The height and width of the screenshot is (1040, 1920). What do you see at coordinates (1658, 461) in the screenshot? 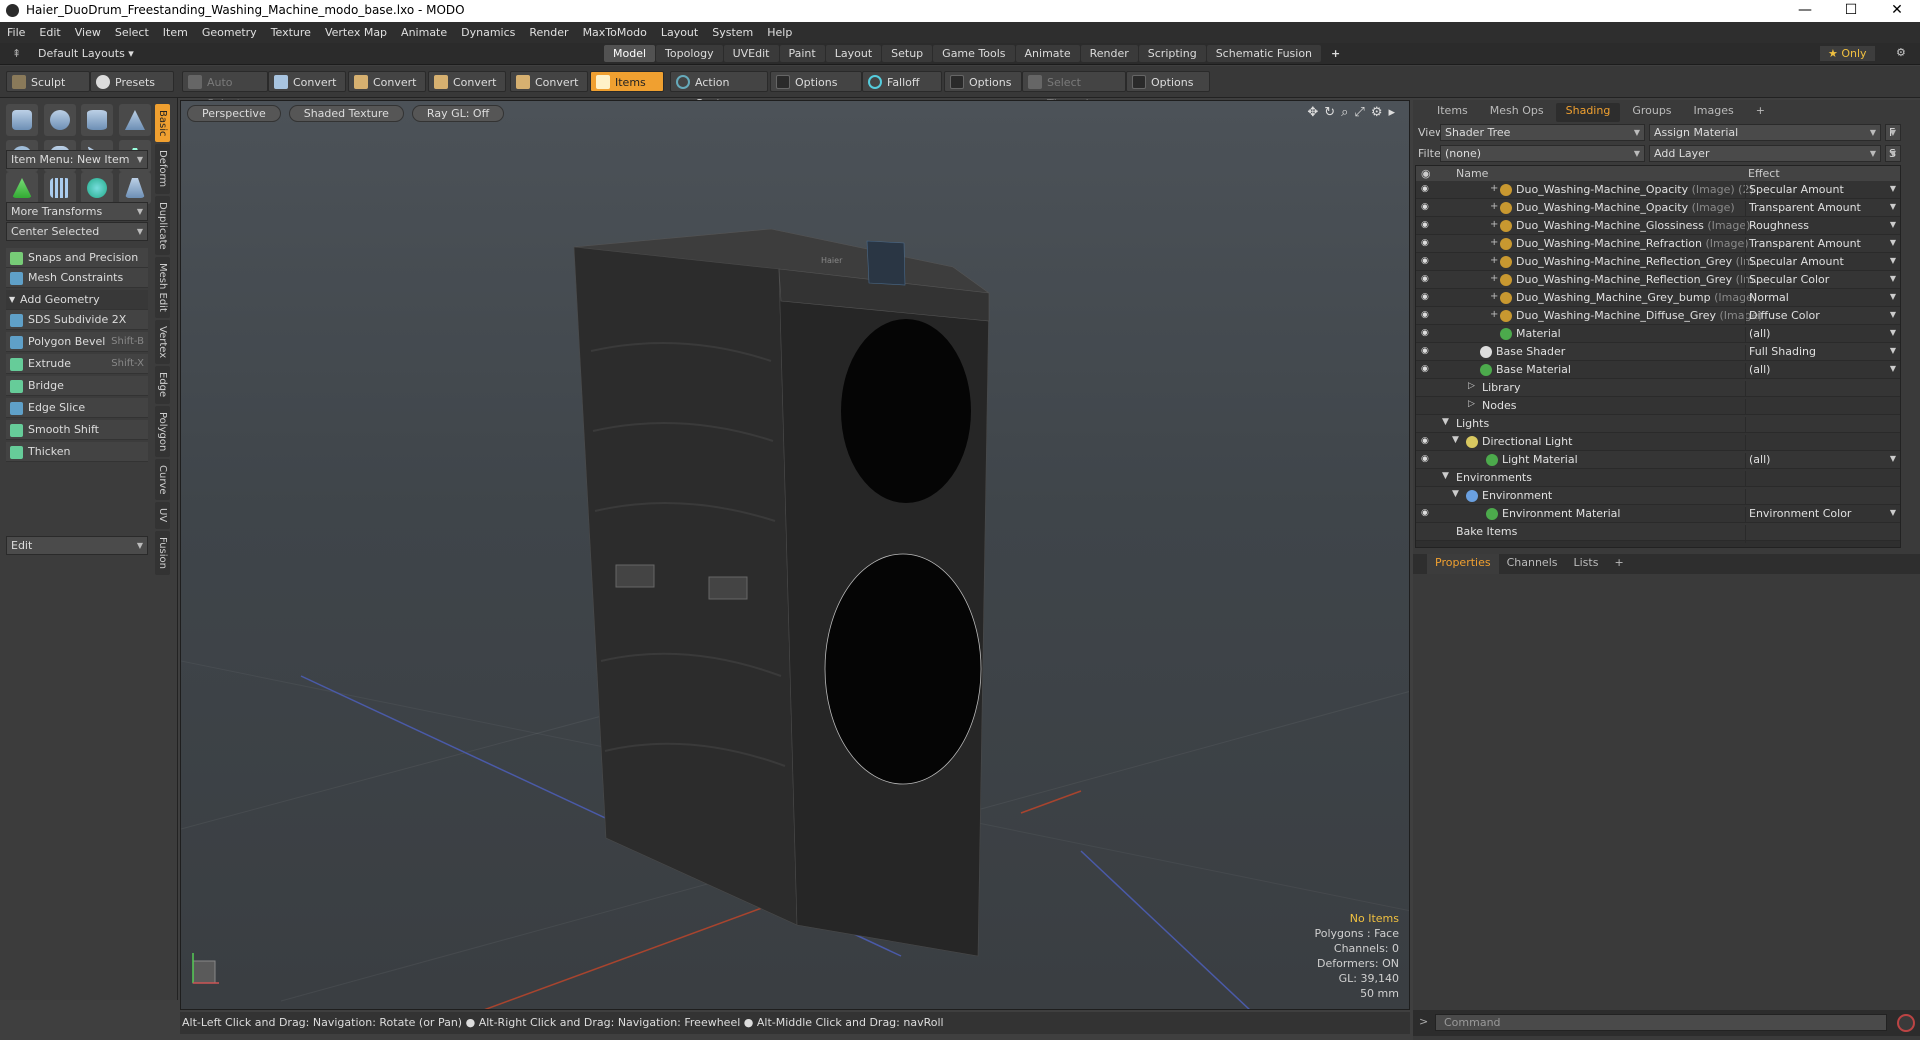
I see `tree-row: ◉ Light Material (all)` at bounding box center [1658, 461].